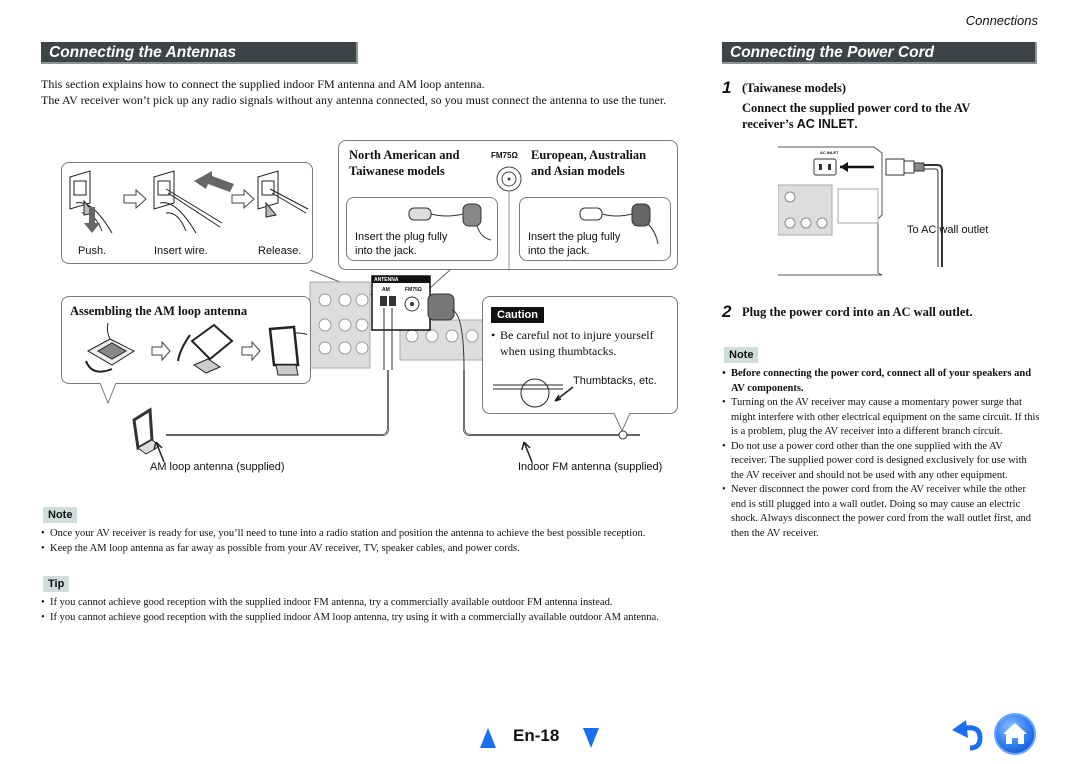  Describe the element at coordinates (205, 348) in the screenshot. I see `am-loop-unfold-icon` at that location.